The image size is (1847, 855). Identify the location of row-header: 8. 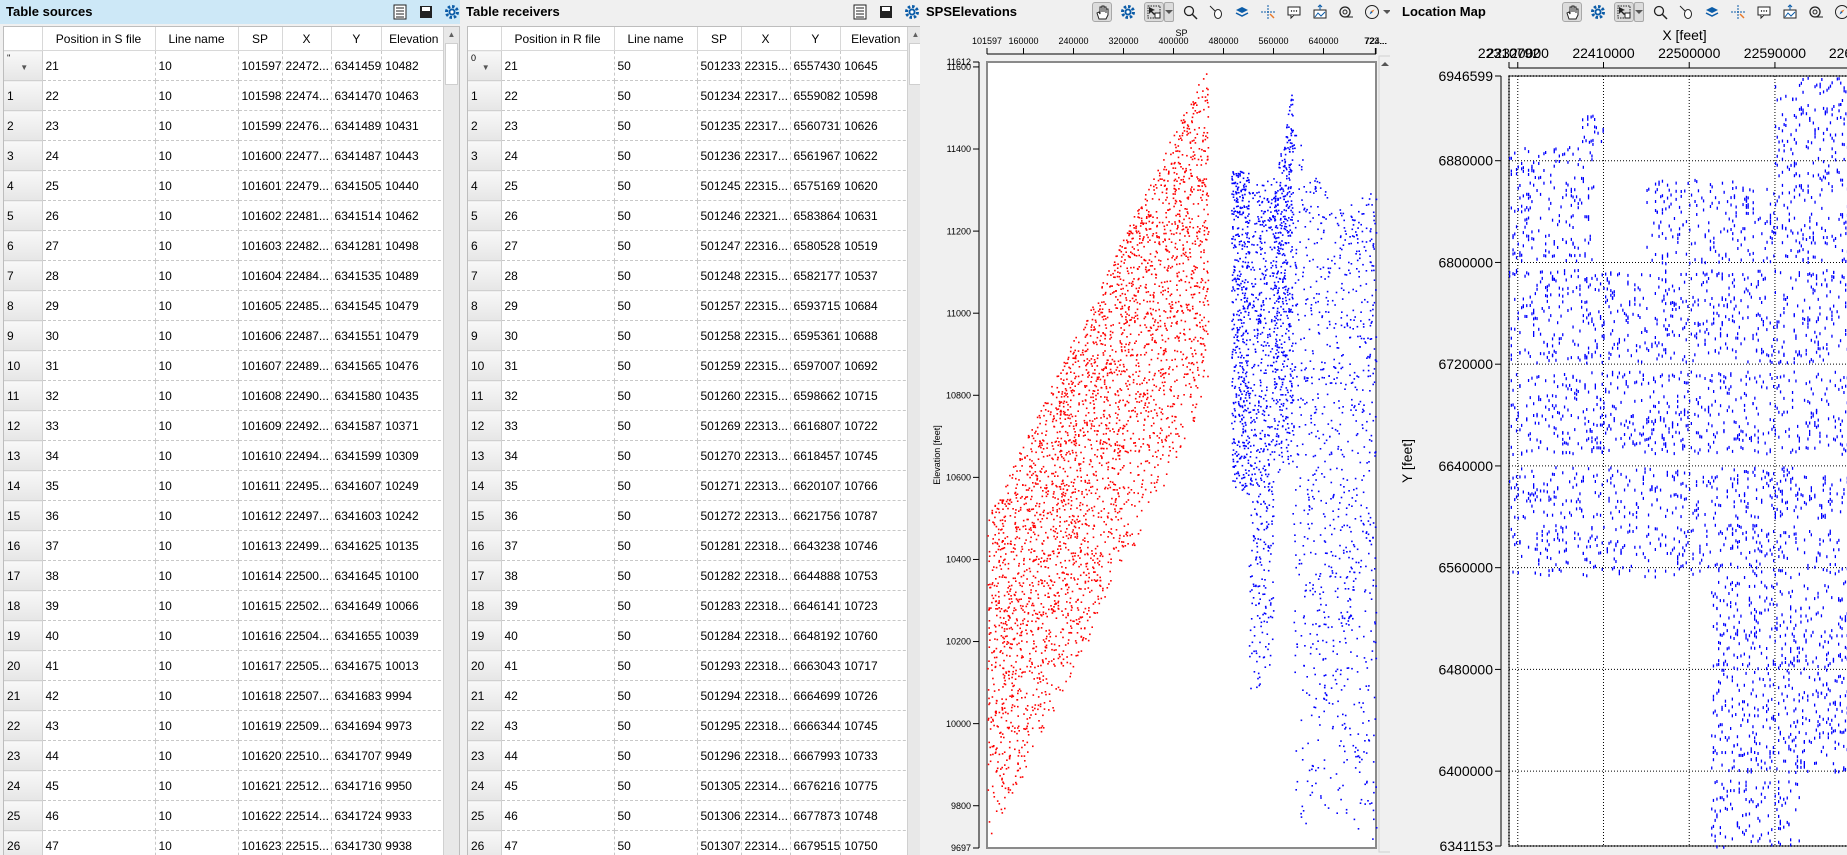
(23, 305).